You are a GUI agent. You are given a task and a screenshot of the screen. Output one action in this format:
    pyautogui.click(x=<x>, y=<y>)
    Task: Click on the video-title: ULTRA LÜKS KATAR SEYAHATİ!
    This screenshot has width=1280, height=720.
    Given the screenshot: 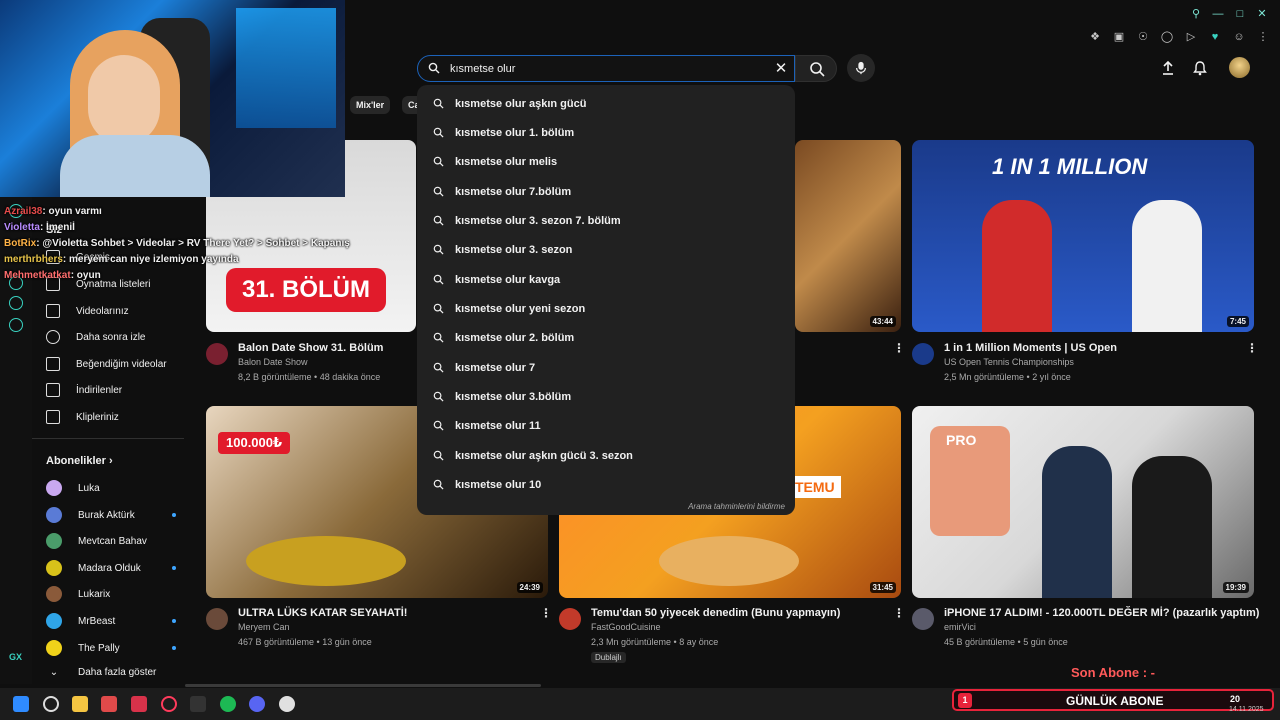 What is the action you would take?
    pyautogui.click(x=322, y=613)
    